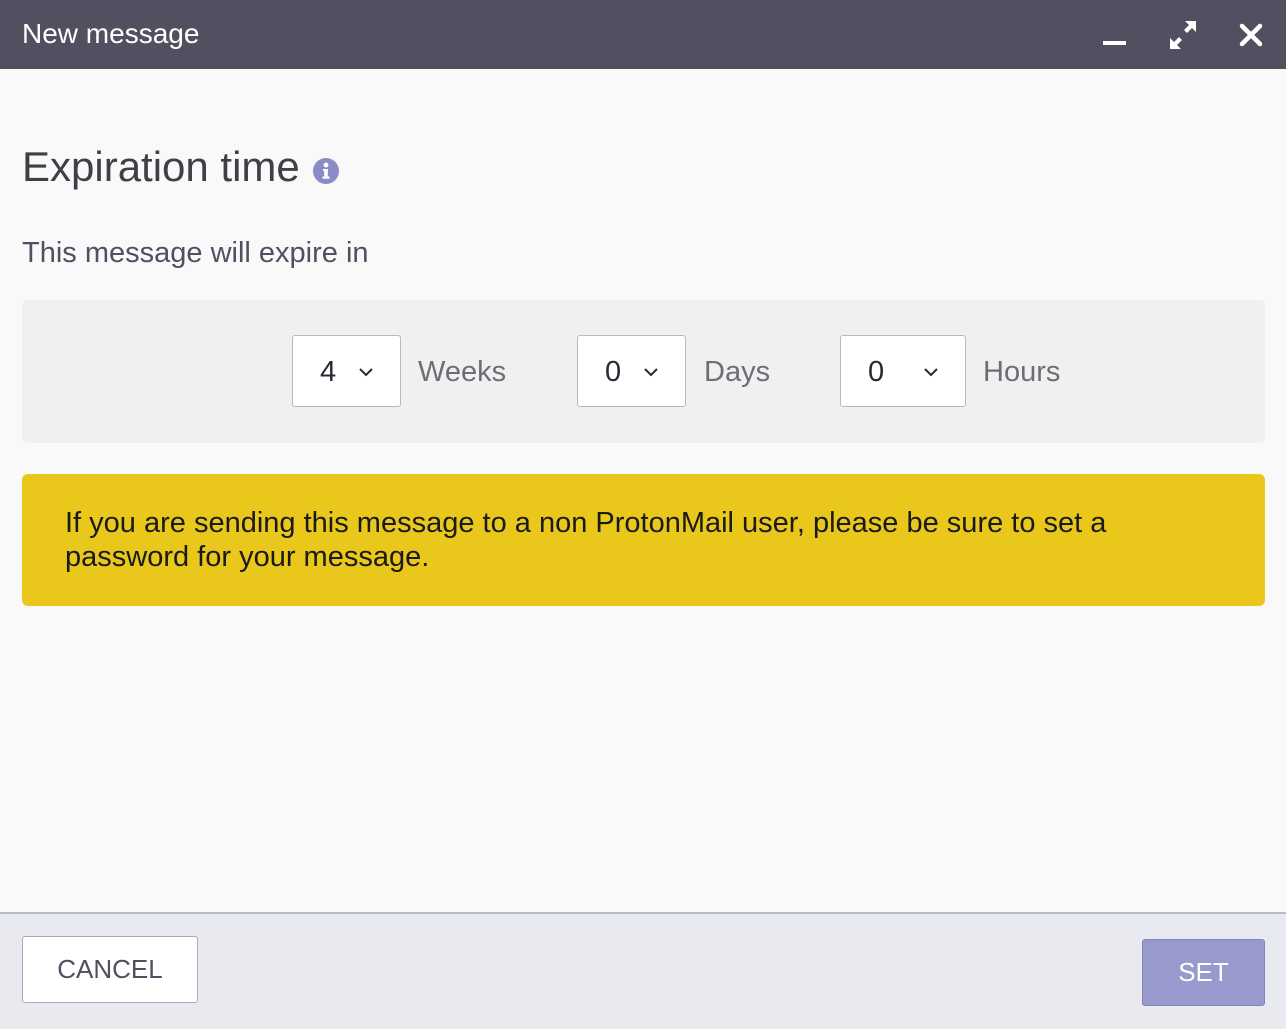 This screenshot has height=1029, width=1286. I want to click on set-button: SET, so click(1203, 972).